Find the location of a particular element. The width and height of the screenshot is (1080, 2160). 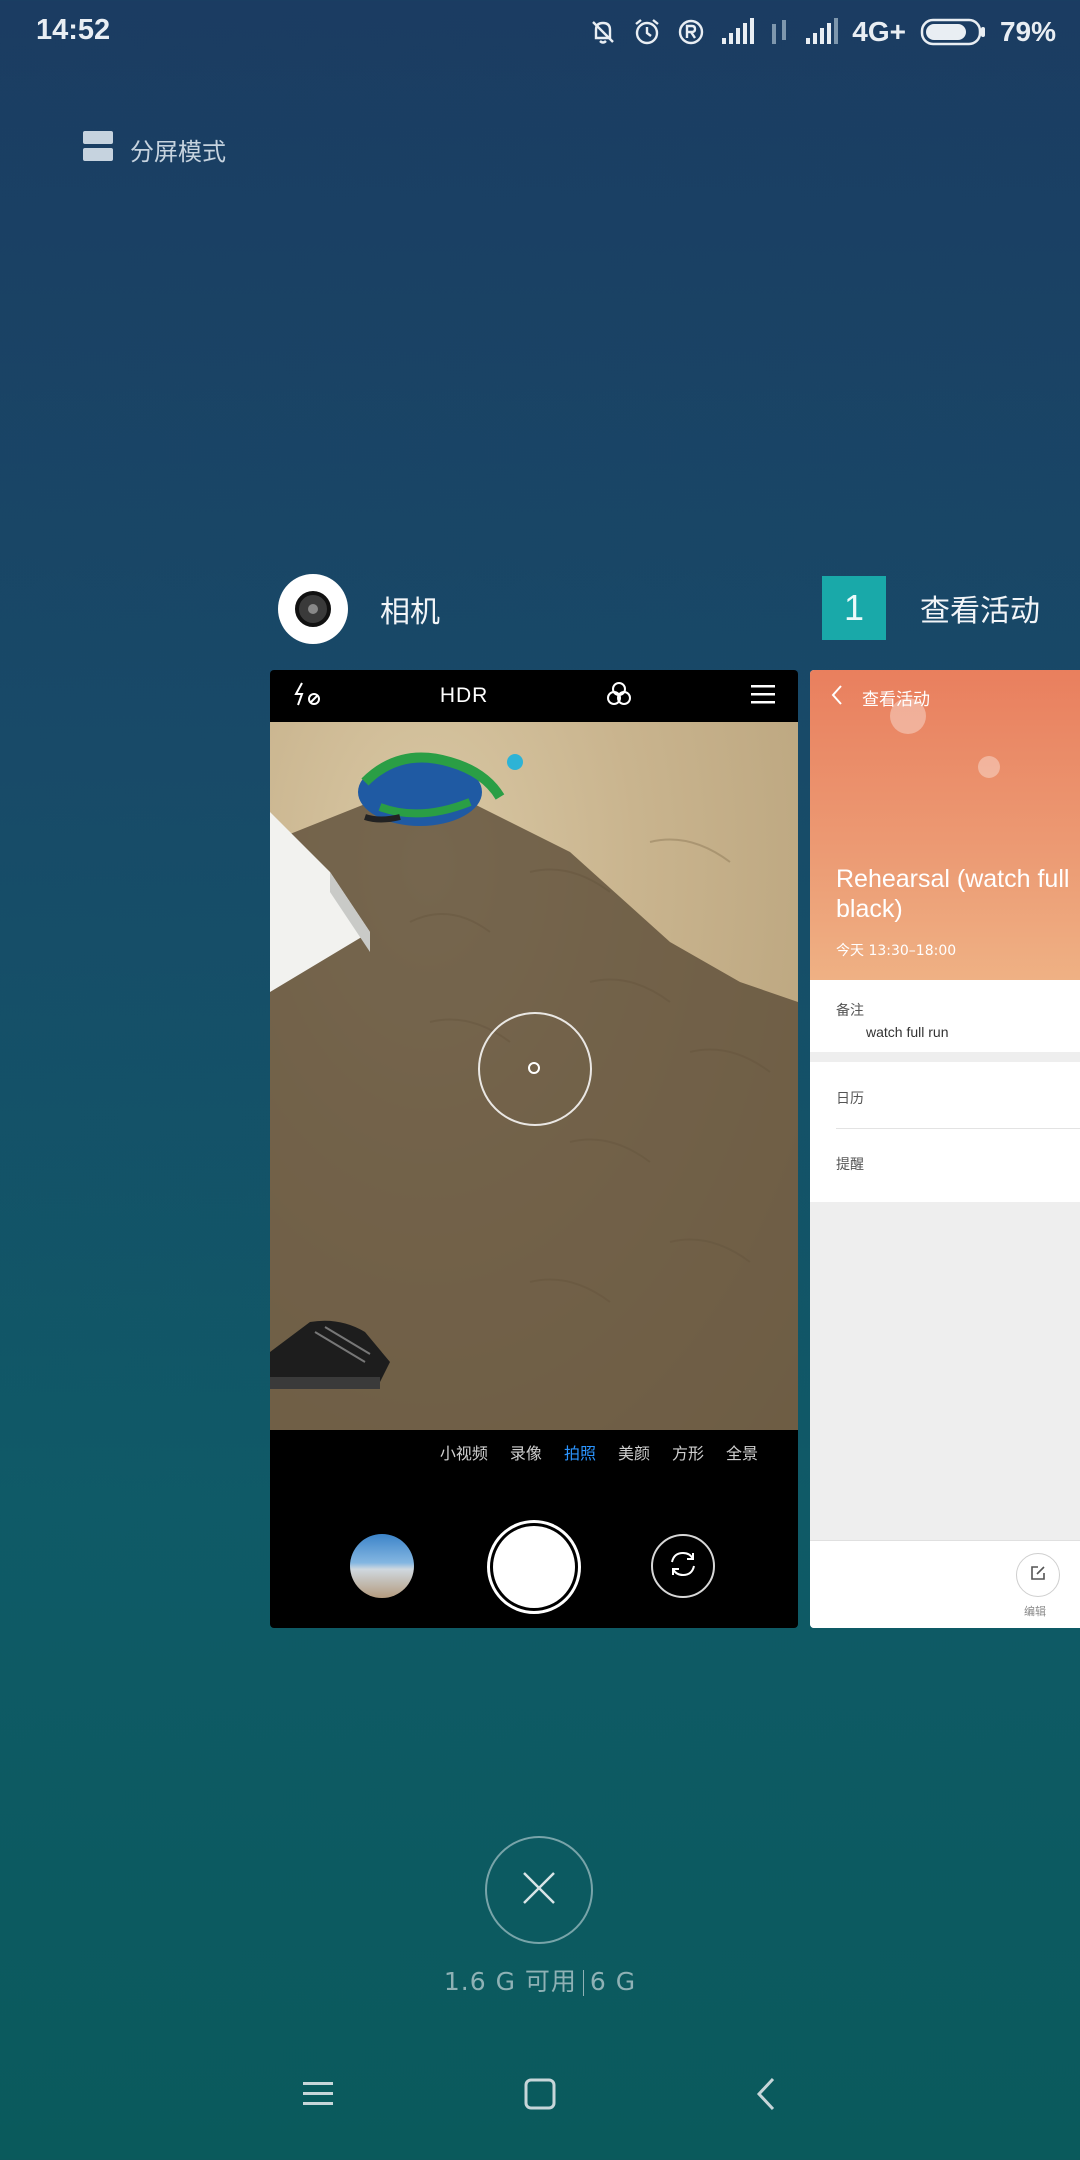

split-screen-icon is located at coordinates (98, 149).